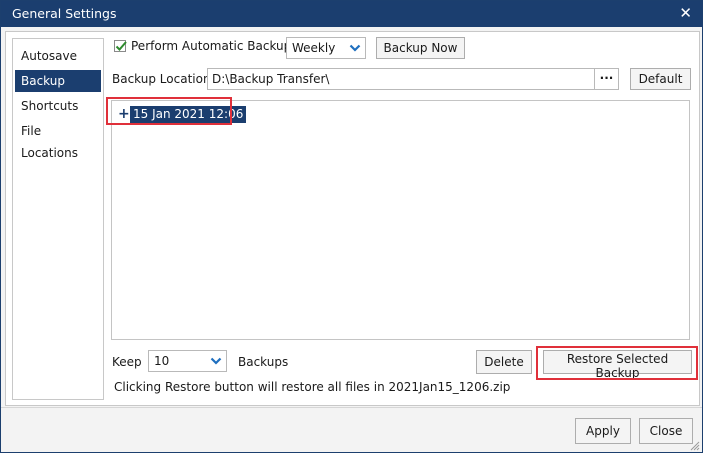  What do you see at coordinates (420, 48) in the screenshot?
I see `backup-now-button: Backup Now` at bounding box center [420, 48].